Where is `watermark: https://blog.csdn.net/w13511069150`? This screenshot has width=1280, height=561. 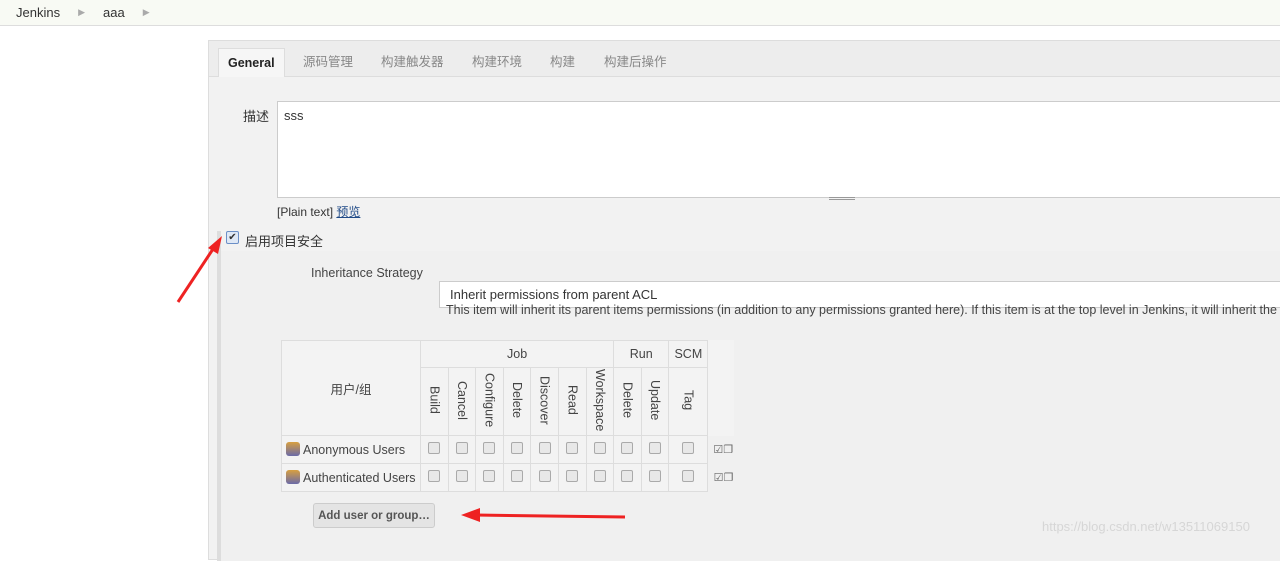 watermark: https://blog.csdn.net/w13511069150 is located at coordinates (1146, 526).